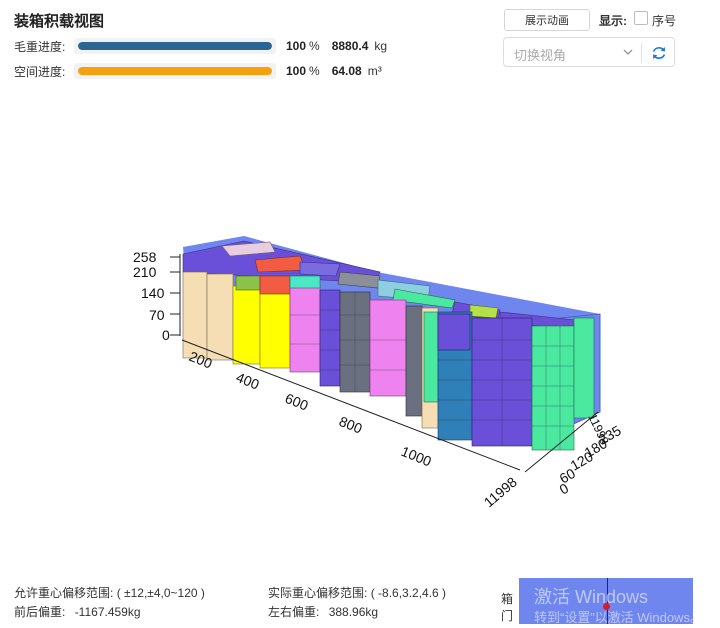 The width and height of the screenshot is (720, 628). What do you see at coordinates (297, 402) in the screenshot?
I see `x-tick-label: 600` at bounding box center [297, 402].